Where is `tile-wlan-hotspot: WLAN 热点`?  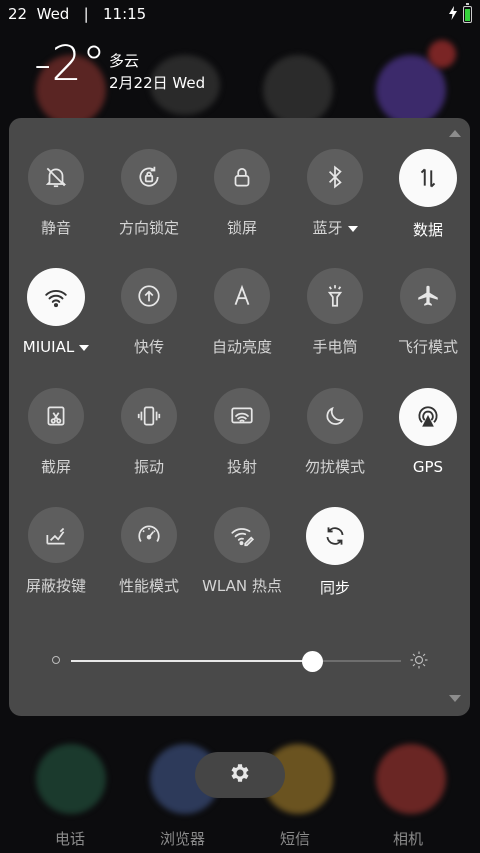
tile-wlan-hotspot: WLAN 热点 is located at coordinates (242, 551).